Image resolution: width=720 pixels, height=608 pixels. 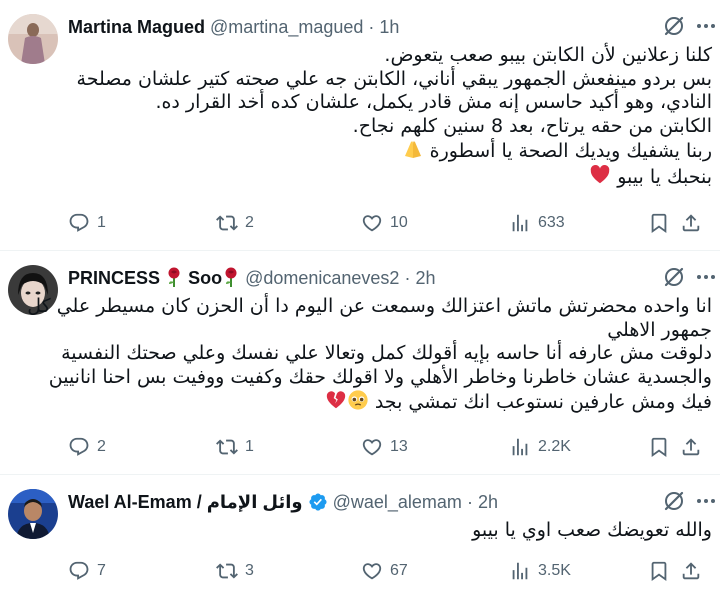 I want to click on repost-count: 1, so click(x=249, y=446).